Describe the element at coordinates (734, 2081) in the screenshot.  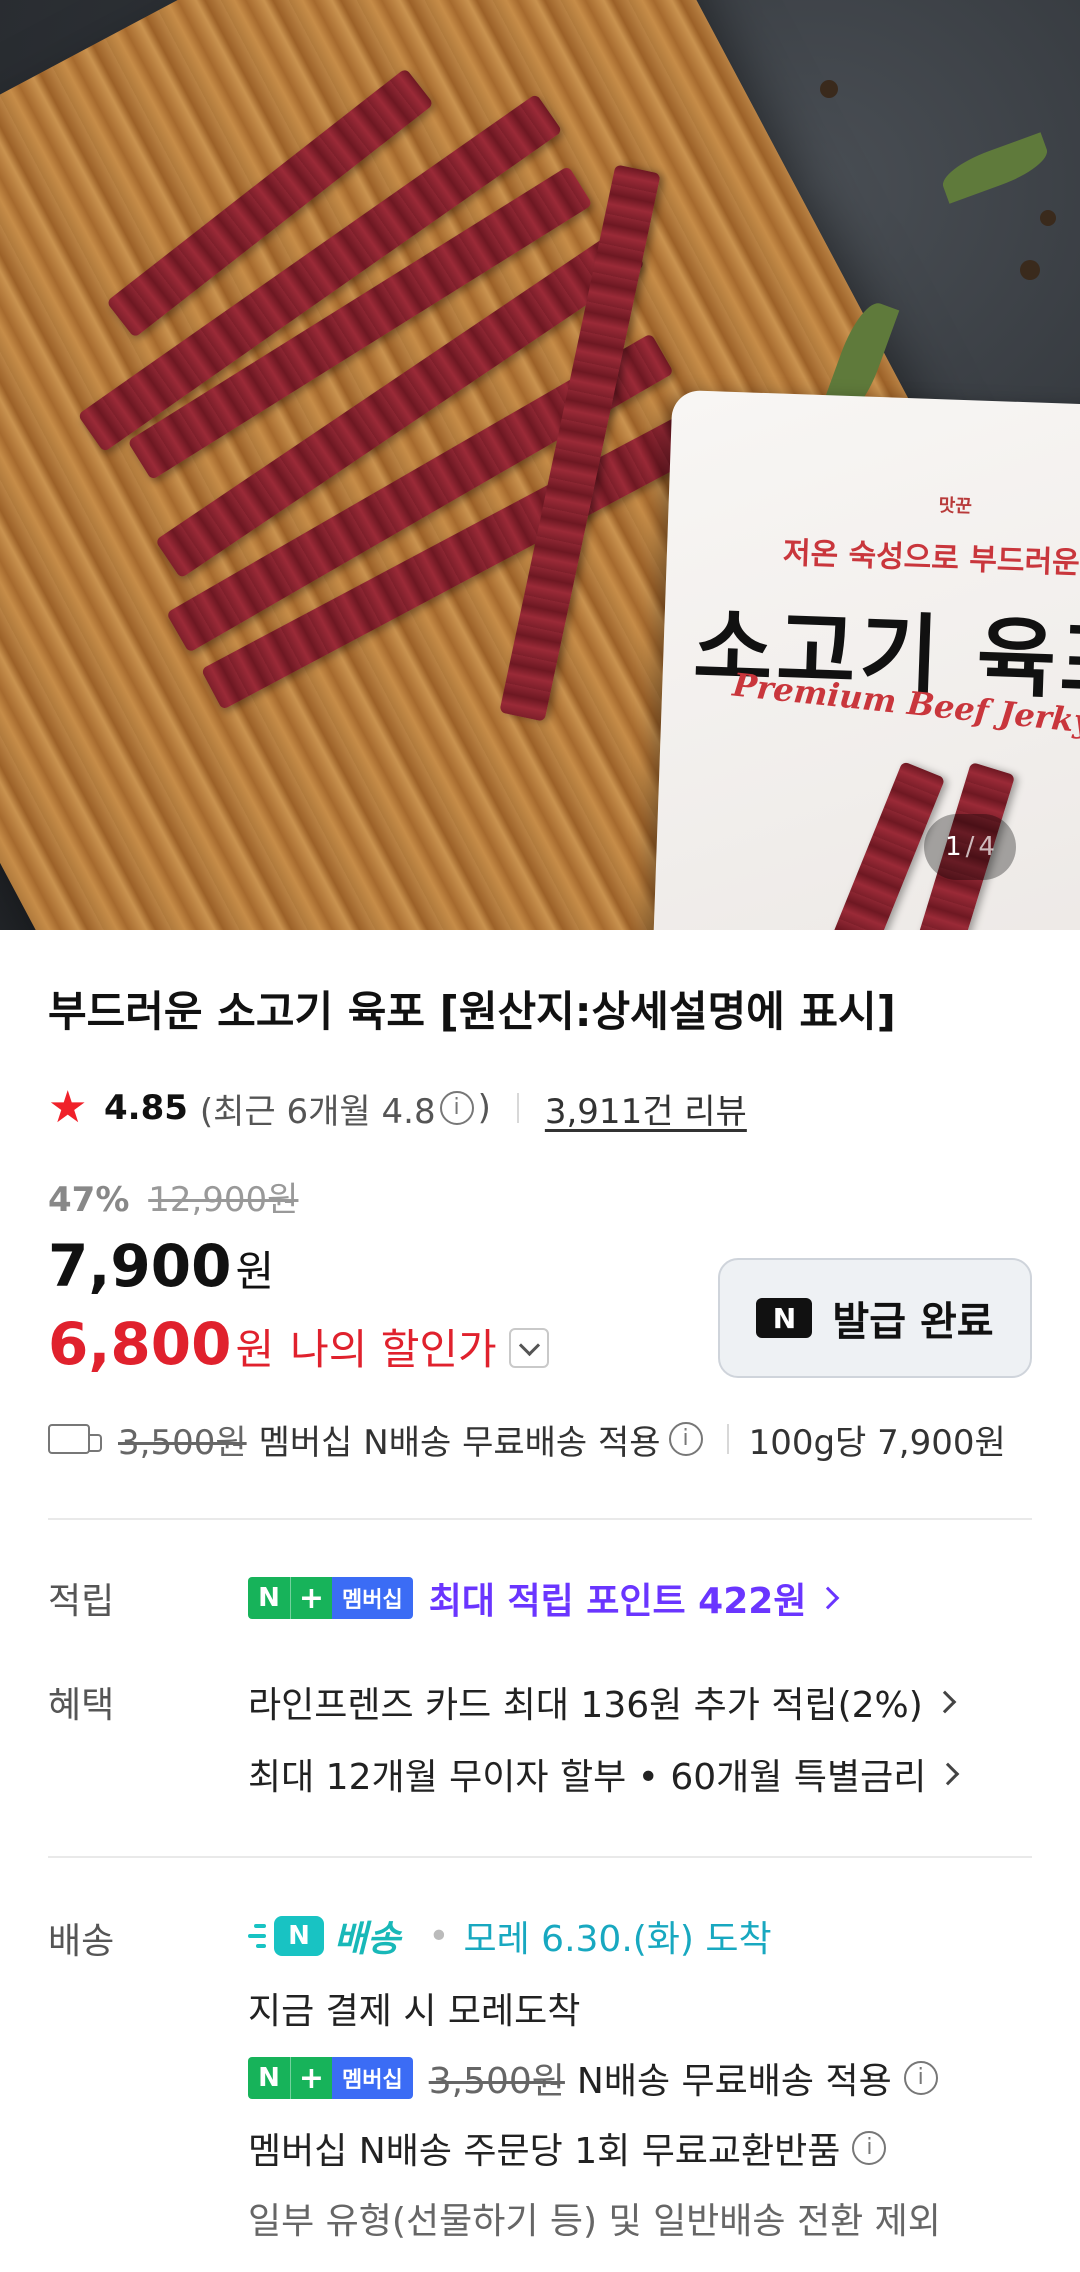
I see `delivery-fee-note: N배송 무료배송 적용` at that location.